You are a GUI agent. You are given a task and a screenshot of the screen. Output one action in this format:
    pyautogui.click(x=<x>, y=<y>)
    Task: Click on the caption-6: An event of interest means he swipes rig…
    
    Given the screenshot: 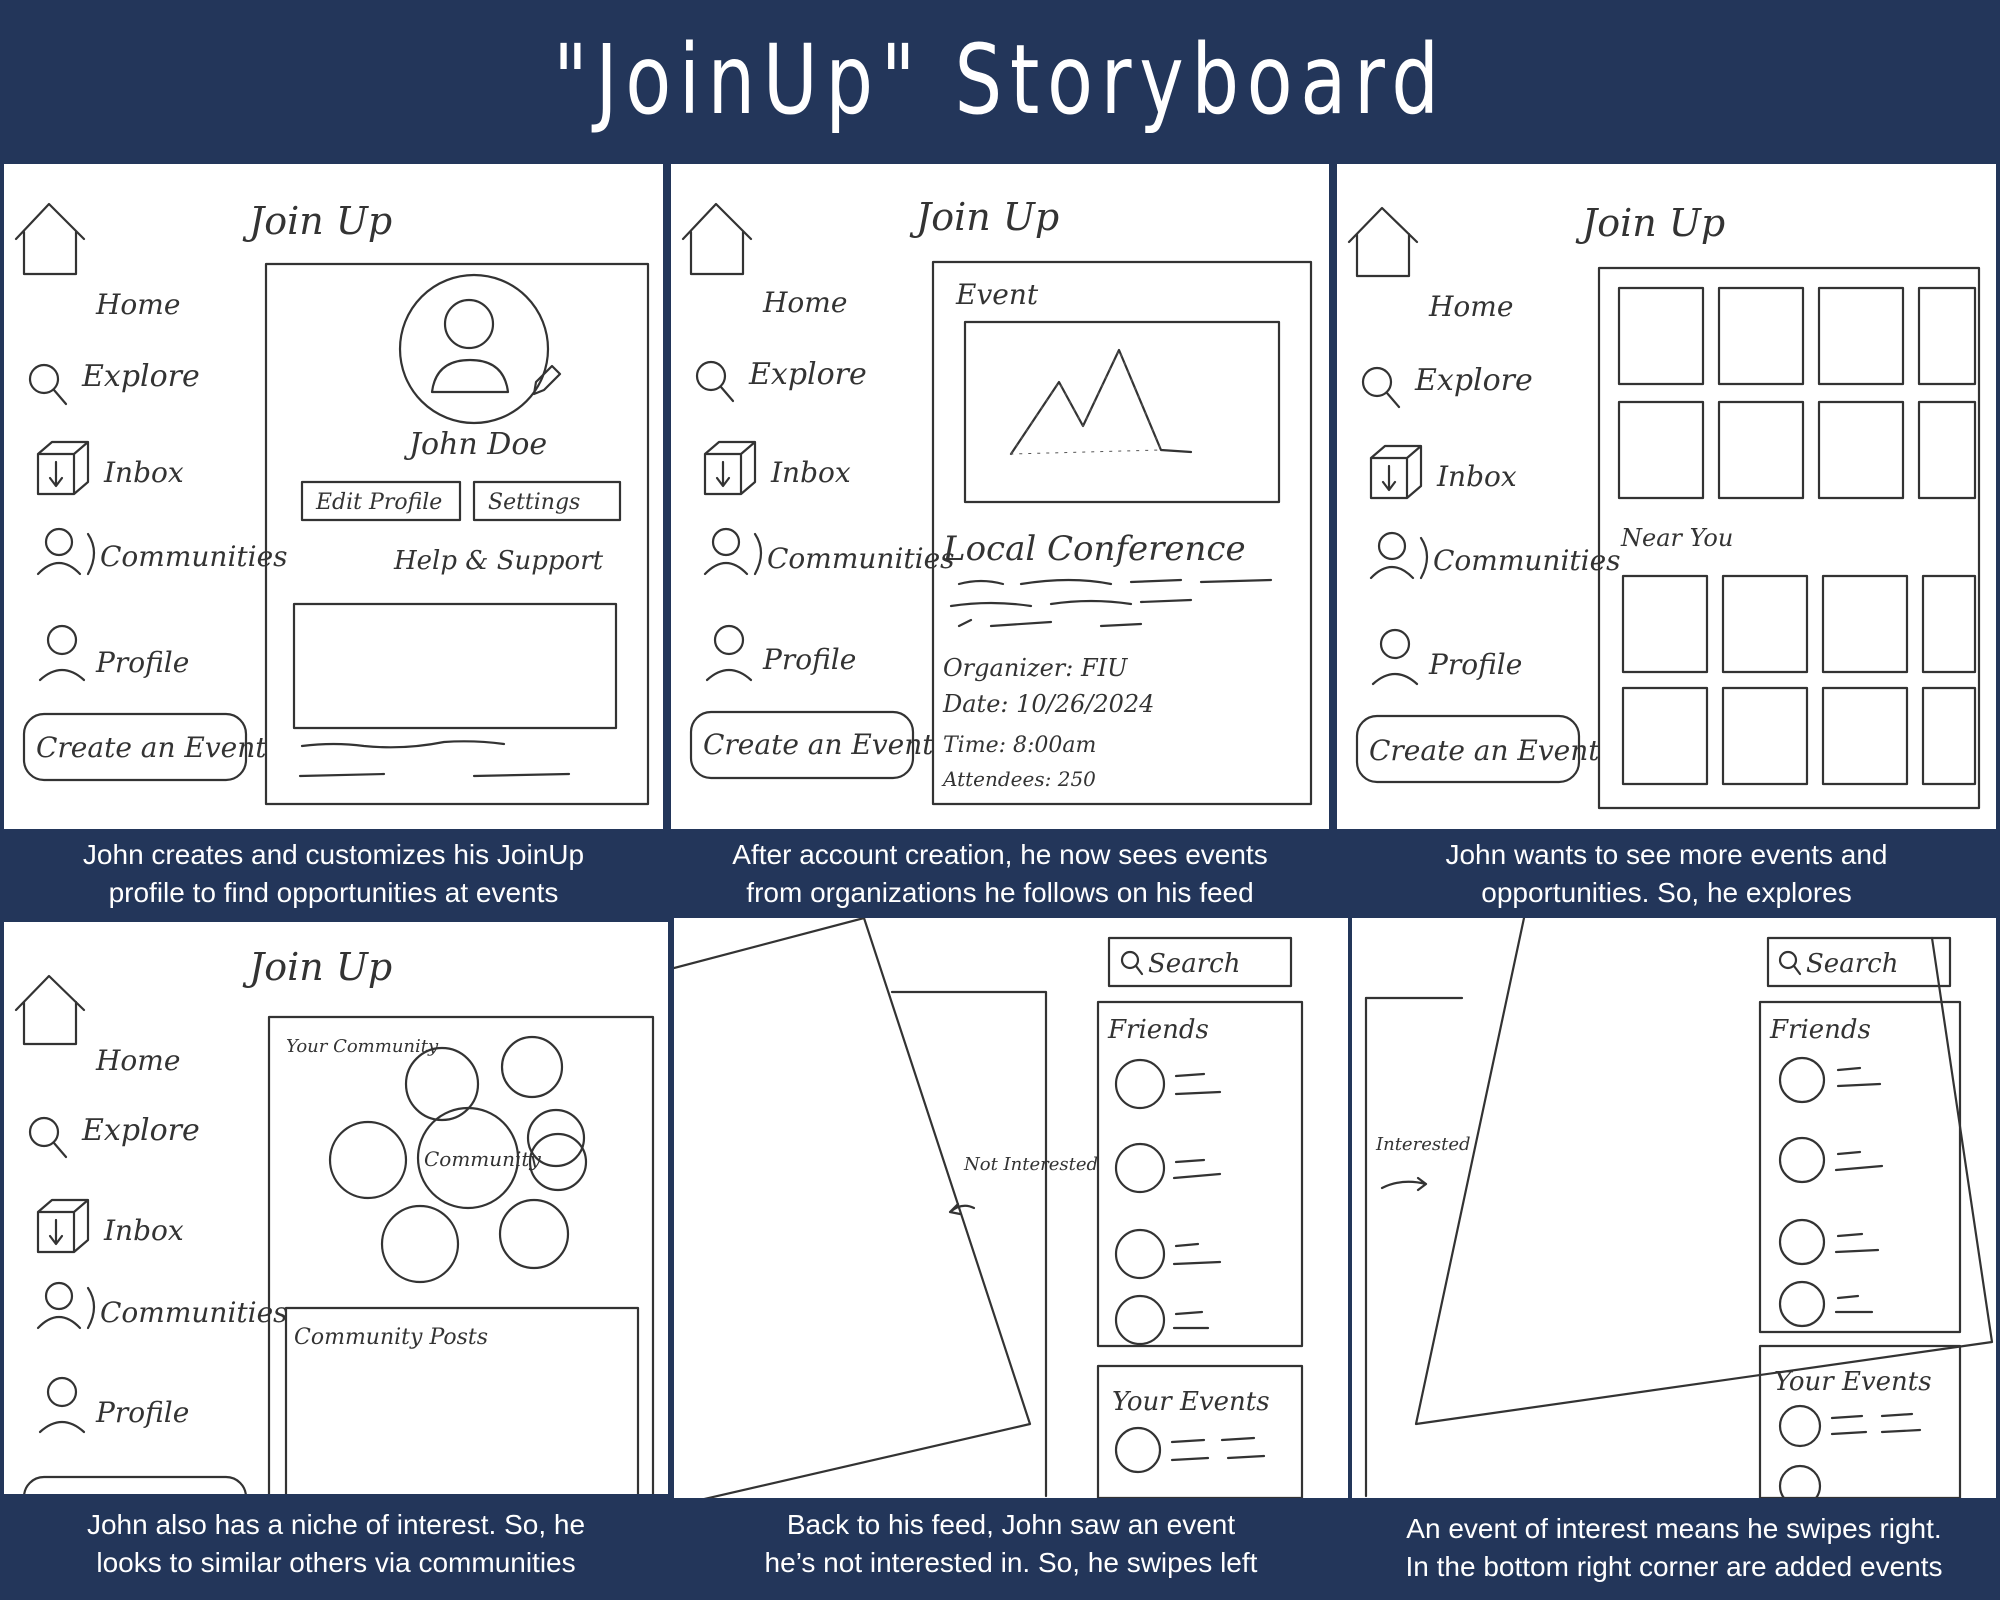 What is the action you would take?
    pyautogui.click(x=1674, y=1548)
    